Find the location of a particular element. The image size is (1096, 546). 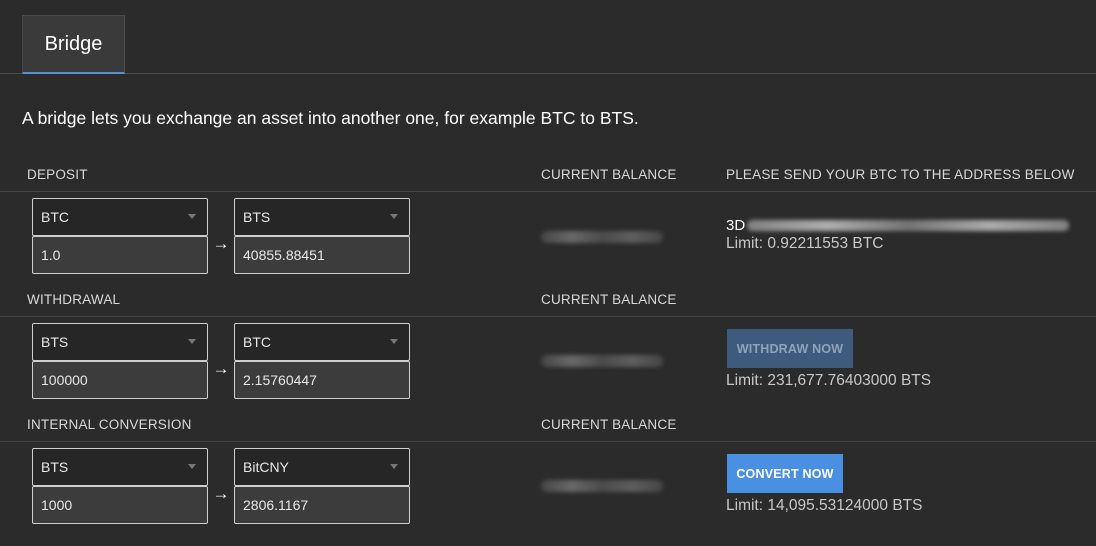

deposit-from-asset-select: BTC is located at coordinates (120, 217).